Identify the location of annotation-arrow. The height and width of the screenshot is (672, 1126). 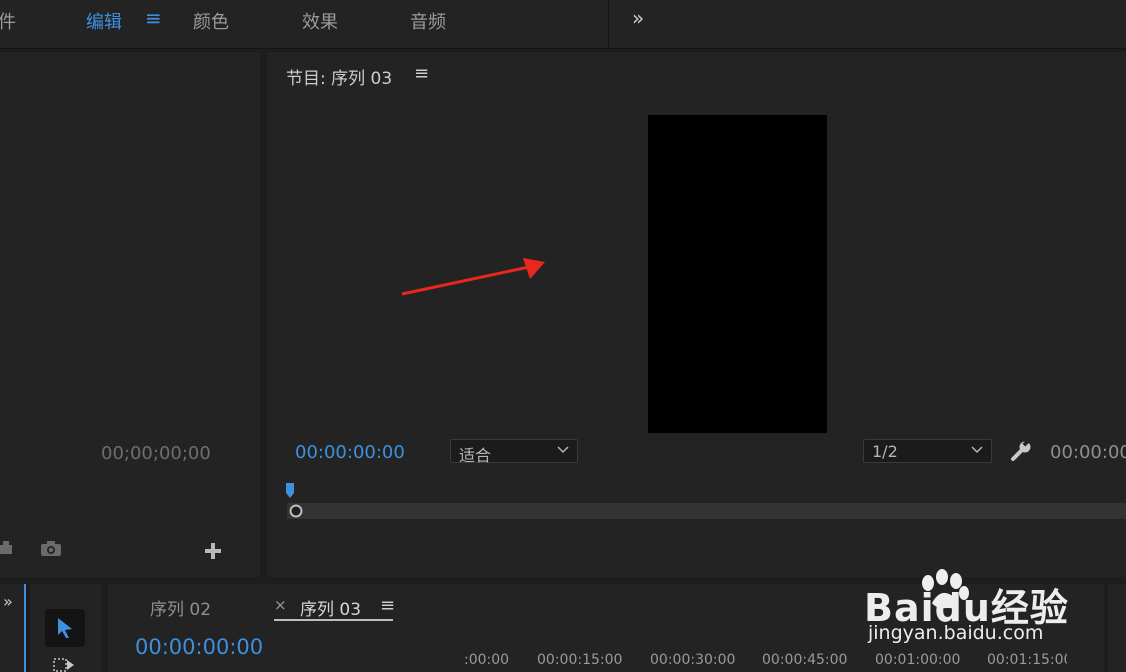
(473, 277).